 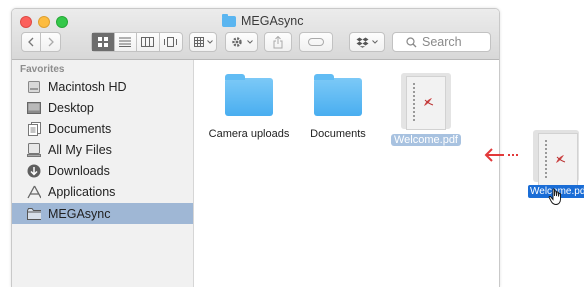 I want to click on sidebar-item-macintosh-hd: Macintosh HD, so click(x=102, y=86).